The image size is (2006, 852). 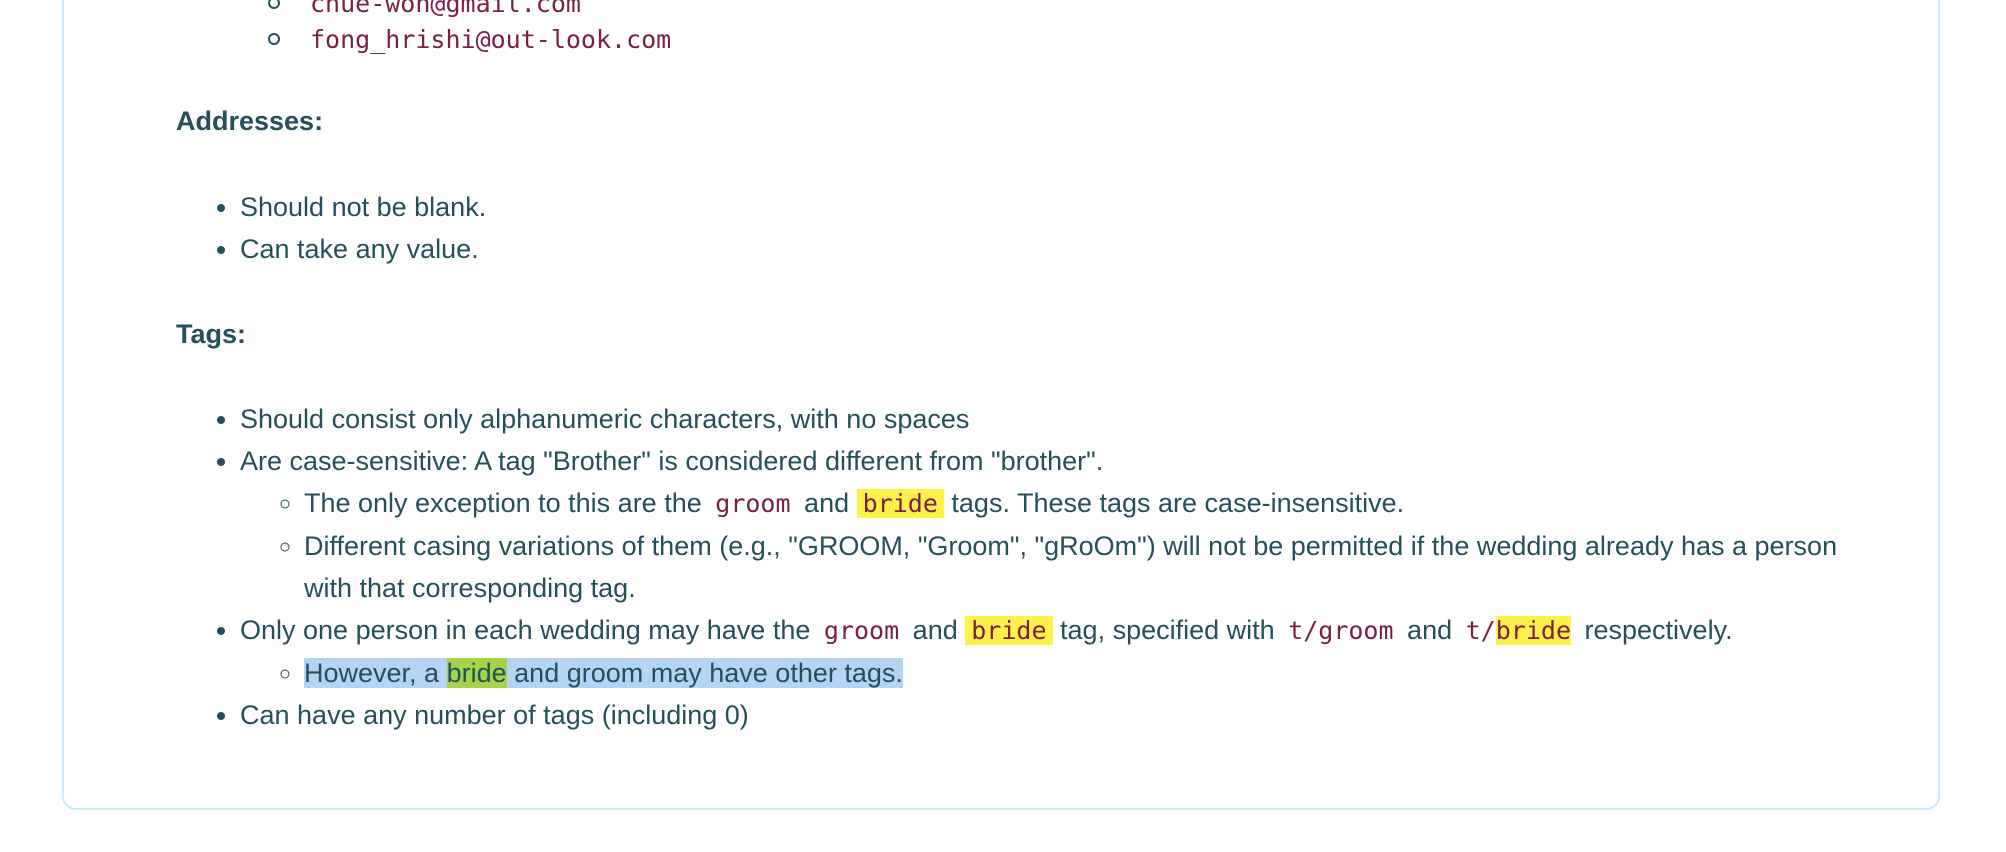 I want to click on tags-heading: Tags:, so click(x=211, y=334).